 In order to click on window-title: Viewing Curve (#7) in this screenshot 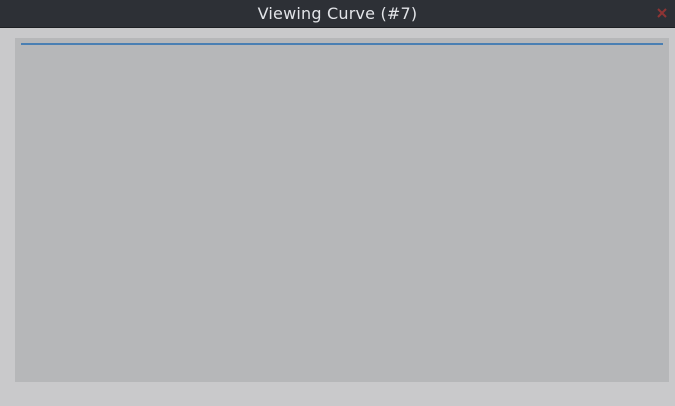, I will do `click(337, 13)`.